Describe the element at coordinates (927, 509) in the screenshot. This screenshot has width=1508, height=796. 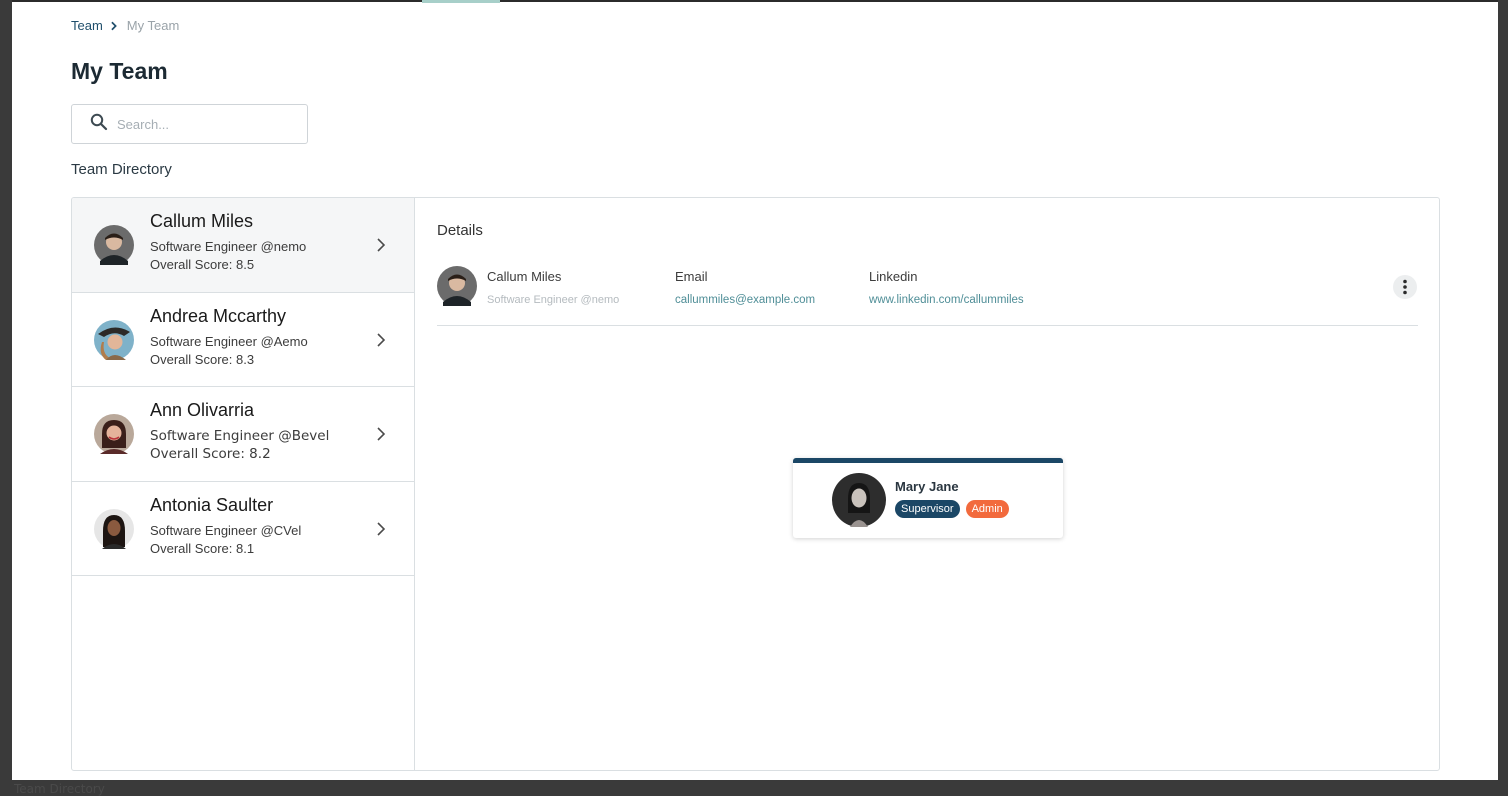
I see `supervisor-badge: Supervisor` at that location.